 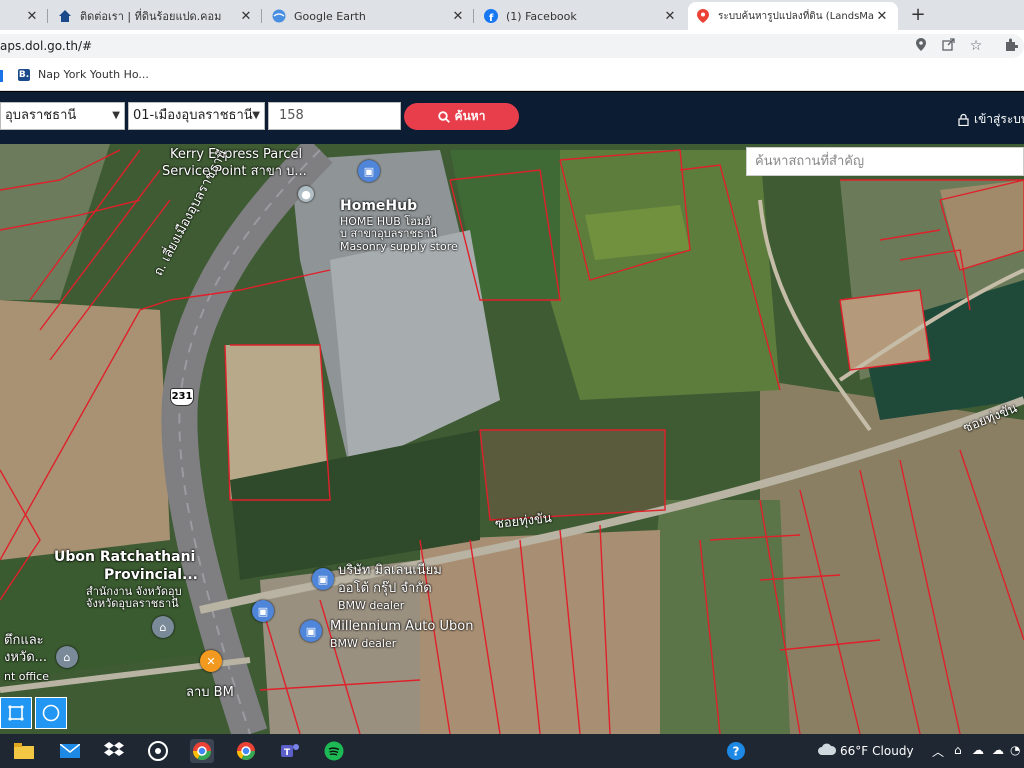 I want to click on tab-prev-partial: ✕, so click(x=24, y=16).